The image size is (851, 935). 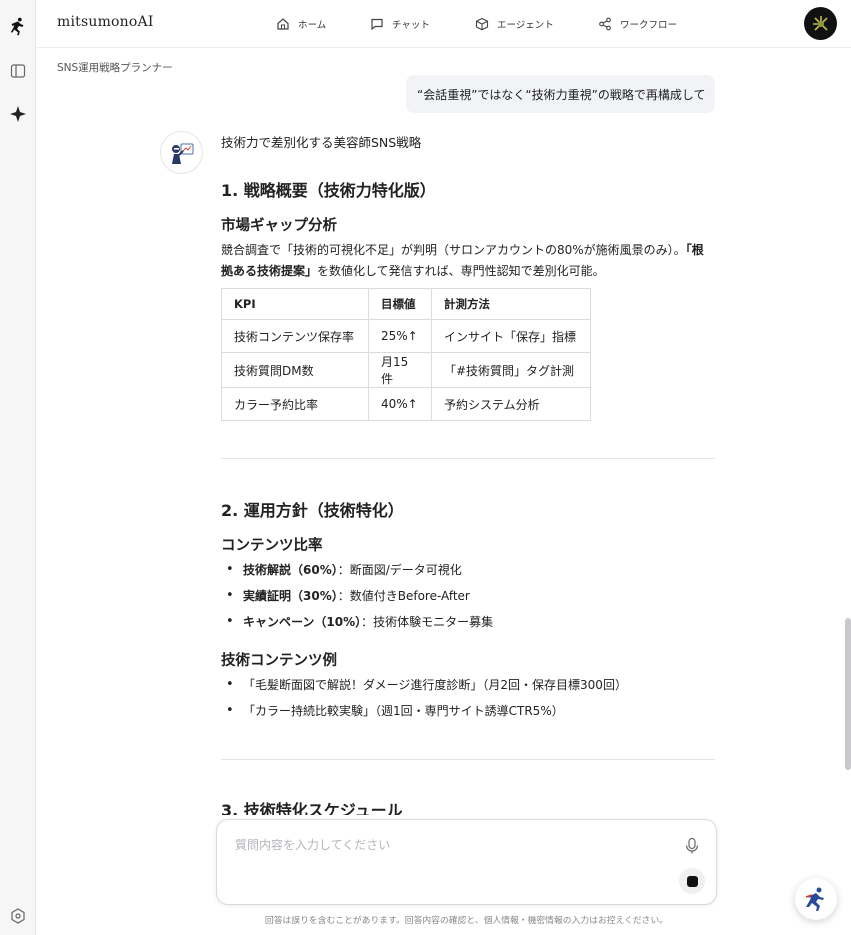 What do you see at coordinates (400, 304) in the screenshot?
I see `table-header: 目標値` at bounding box center [400, 304].